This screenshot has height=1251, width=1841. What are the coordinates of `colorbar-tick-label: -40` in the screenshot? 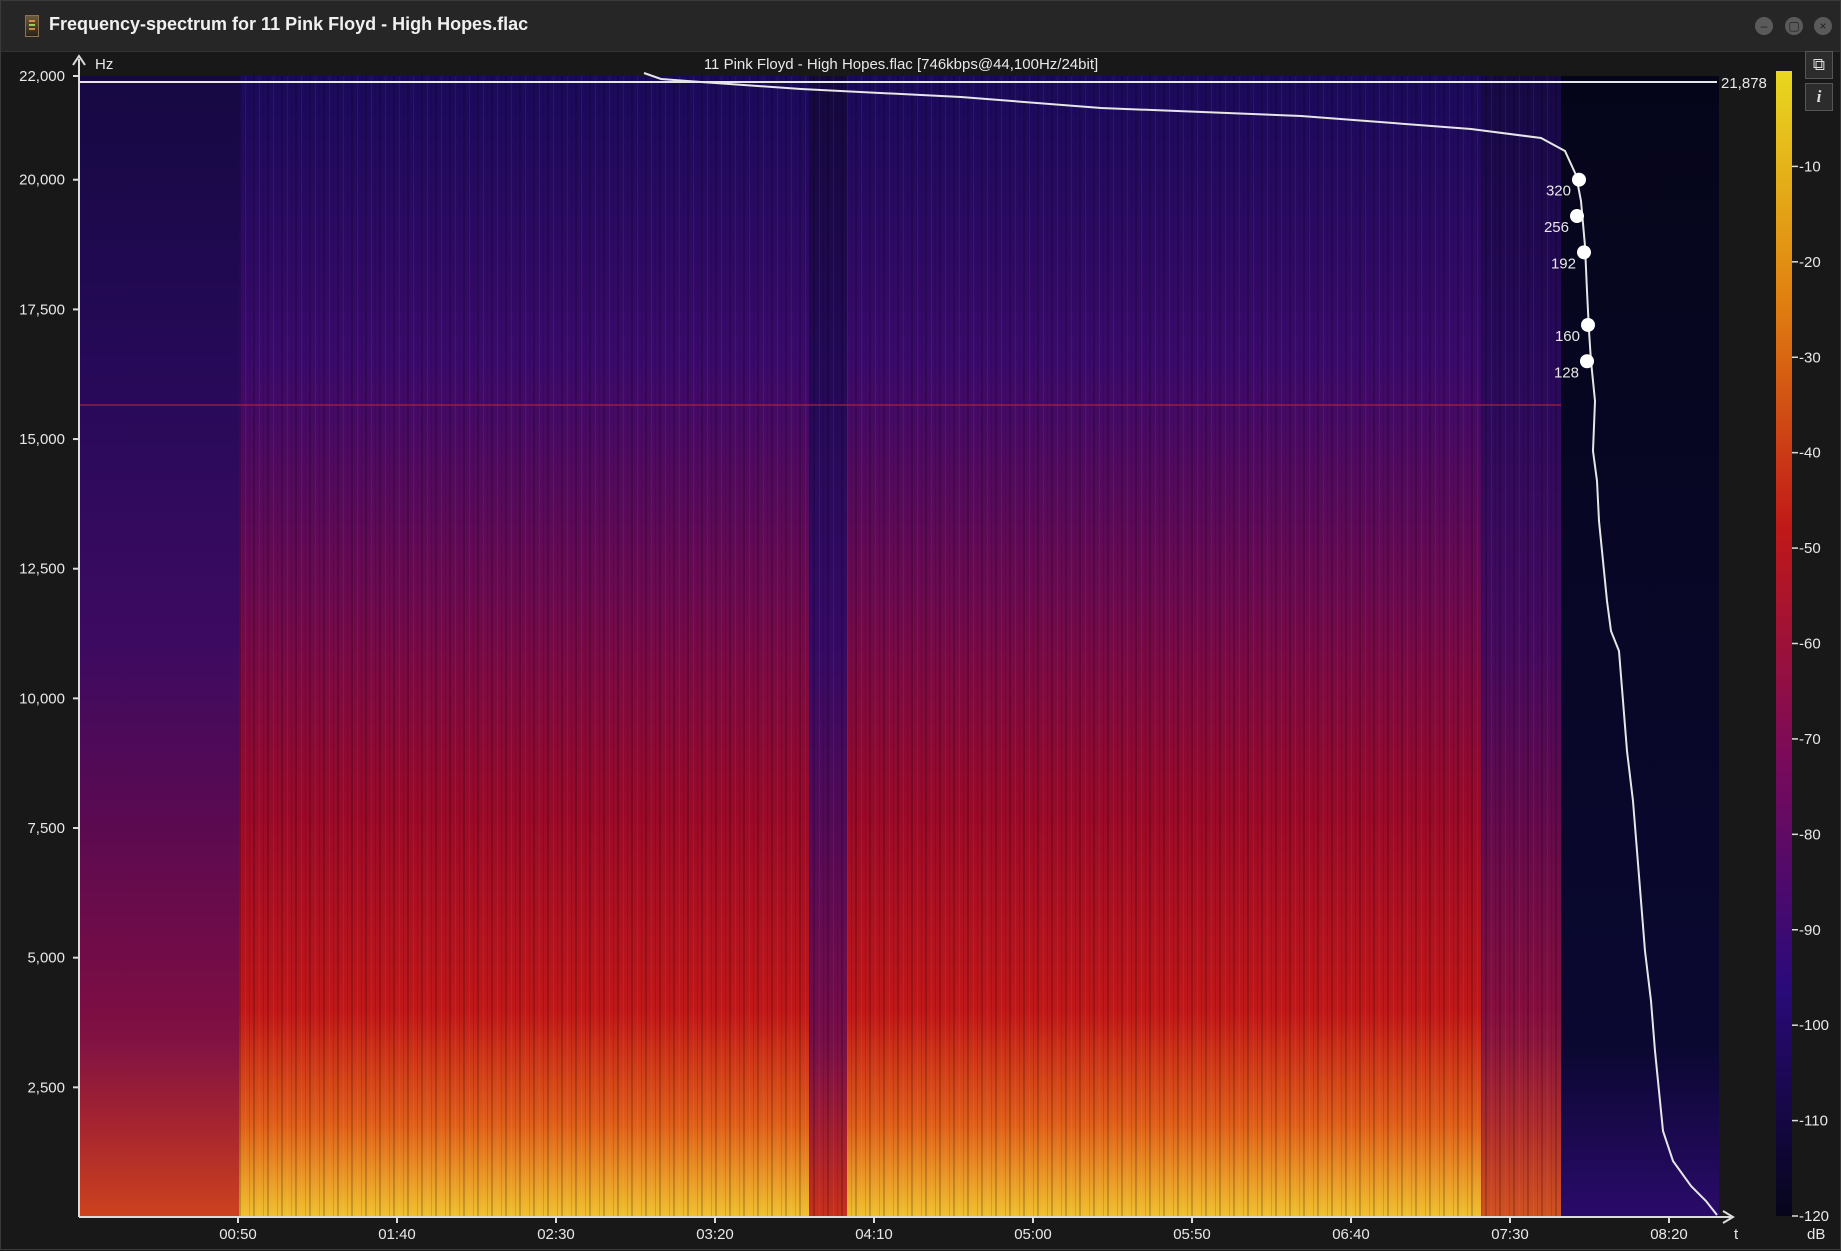 It's located at (1810, 453).